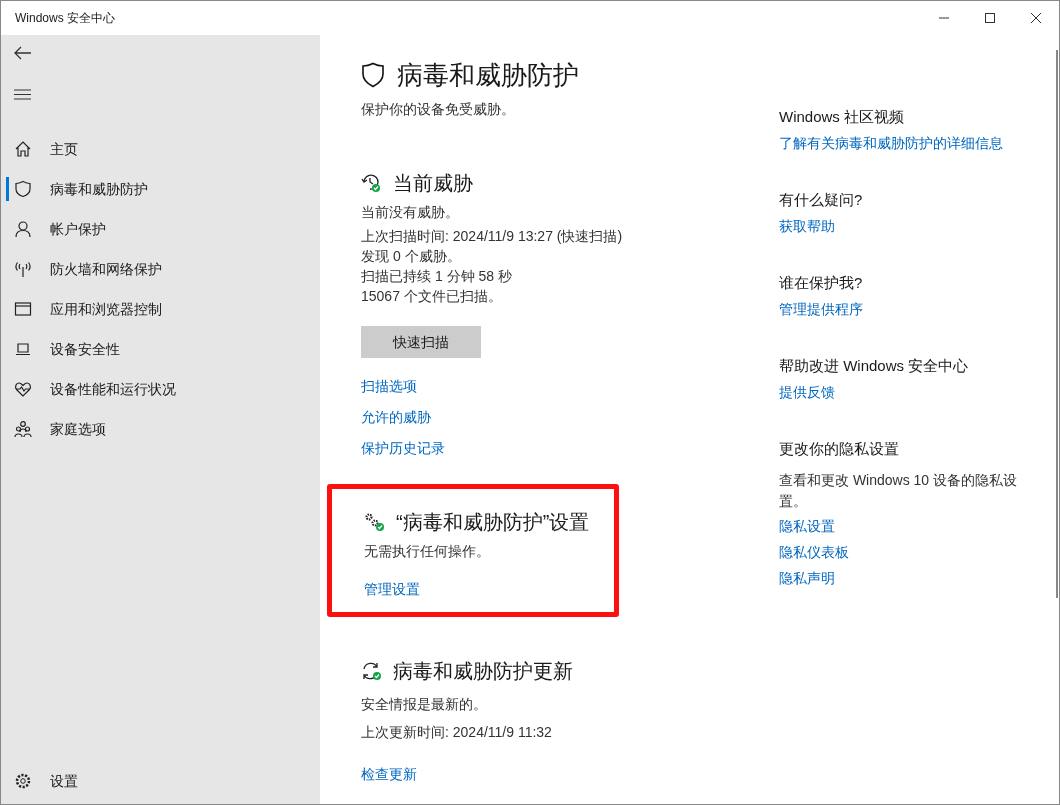 The height and width of the screenshot is (805, 1060). What do you see at coordinates (23, 389) in the screenshot?
I see `heart-icon` at bounding box center [23, 389].